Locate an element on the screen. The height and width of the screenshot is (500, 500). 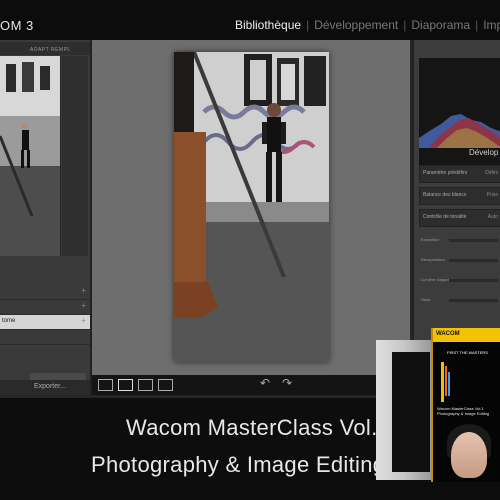
toolbar: ↶ ↷ is located at coordinates (251, 385).